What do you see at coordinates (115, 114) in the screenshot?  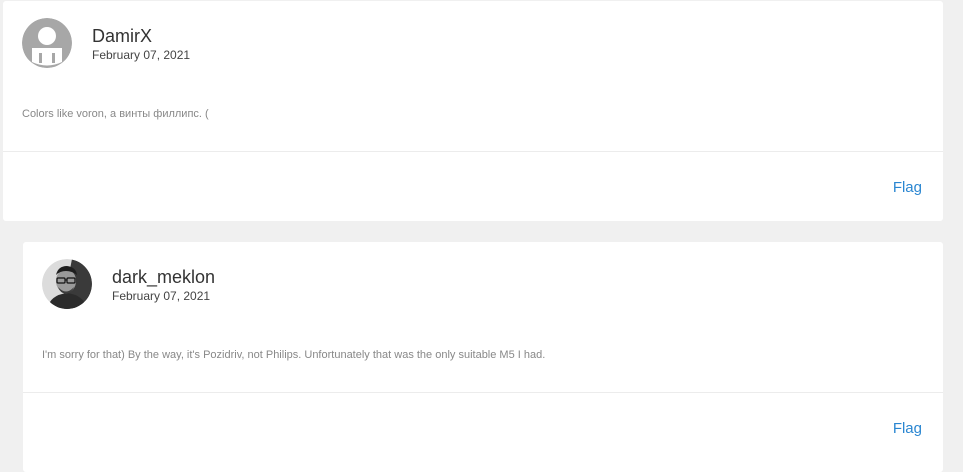 I see `comment-text: Colors like voron, а винты филлипс. (` at bounding box center [115, 114].